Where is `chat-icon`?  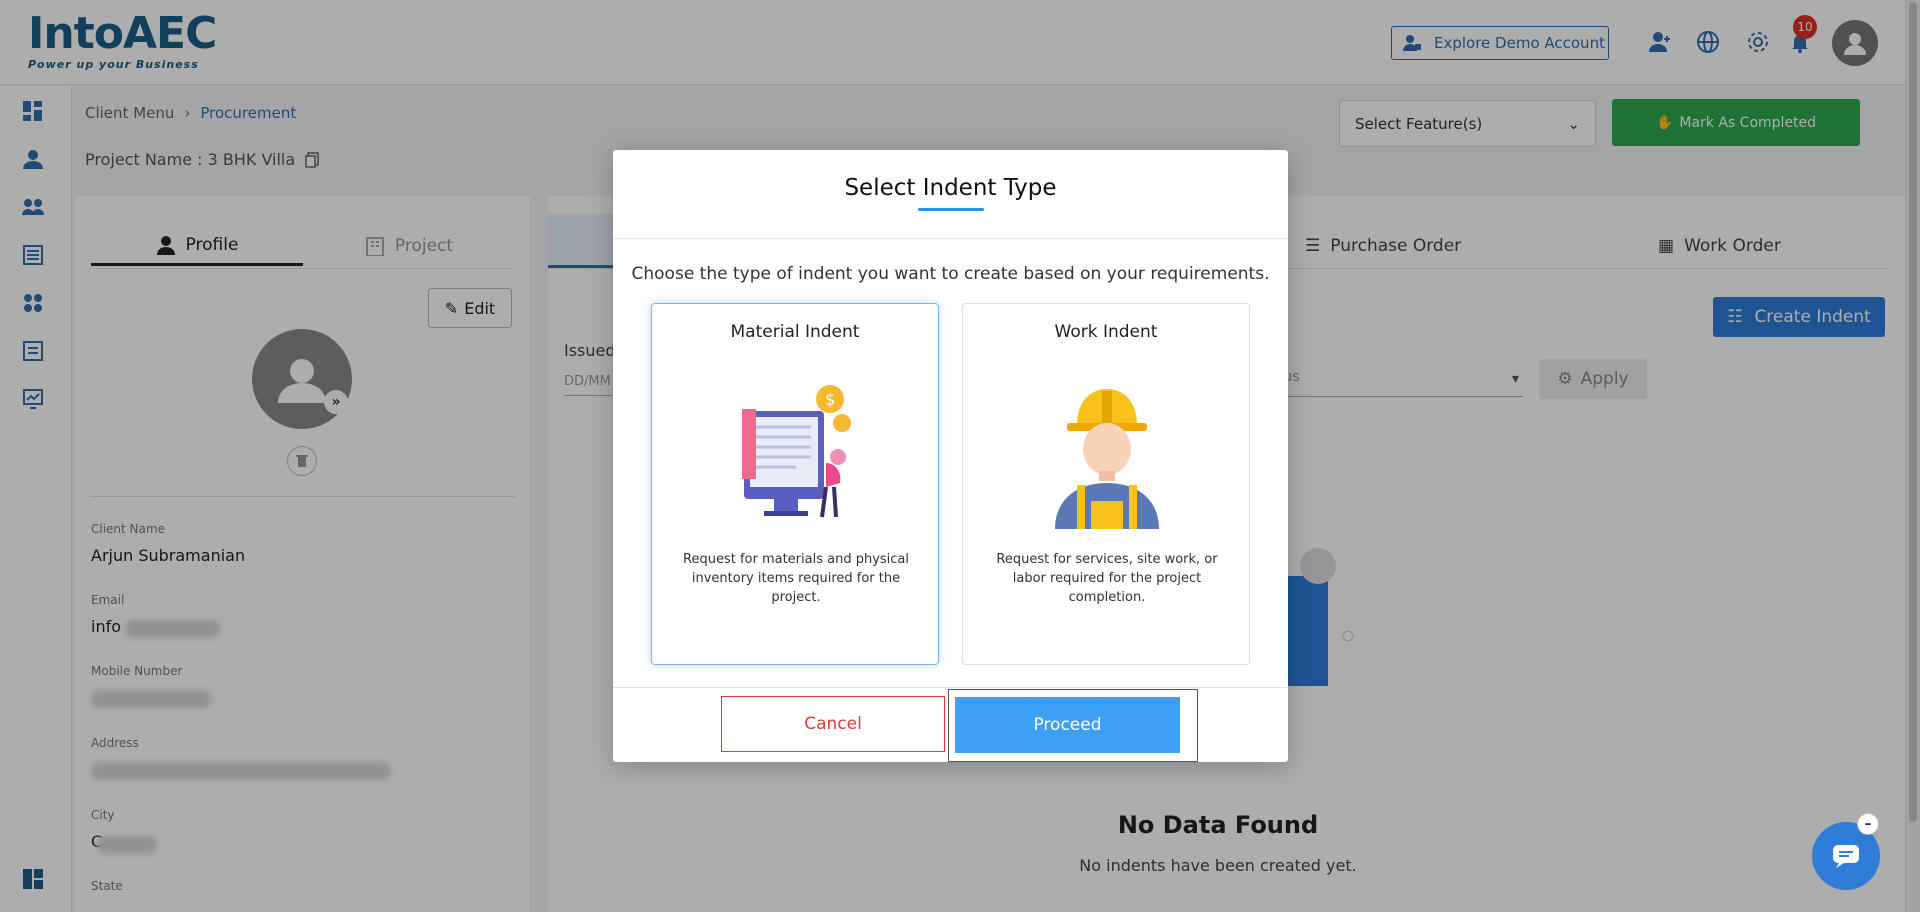
chat-icon is located at coordinates (1846, 856).